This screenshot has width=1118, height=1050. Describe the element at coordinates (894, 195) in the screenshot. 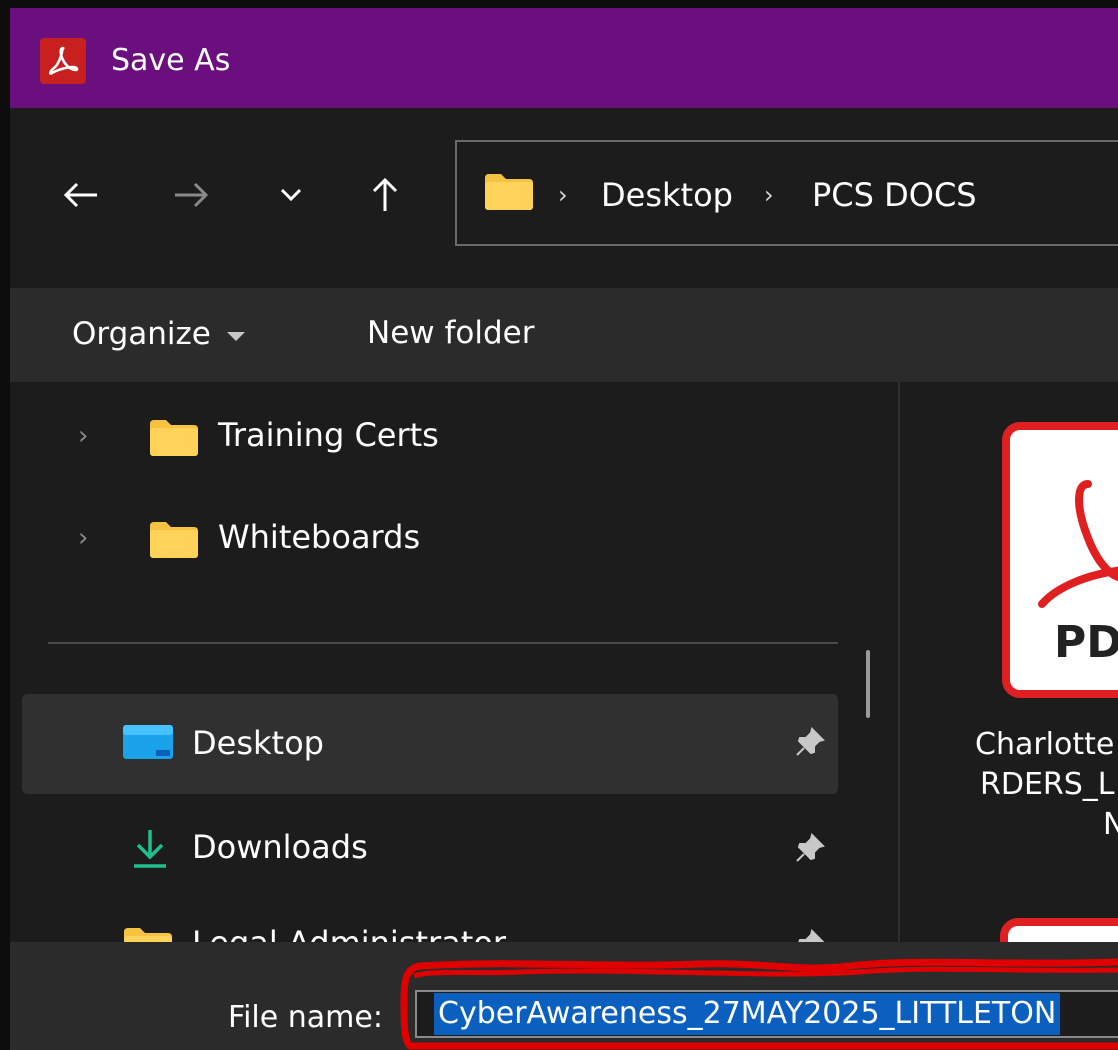

I see `breadcrumb-item-pcs-docs: PCS DOCS` at that location.